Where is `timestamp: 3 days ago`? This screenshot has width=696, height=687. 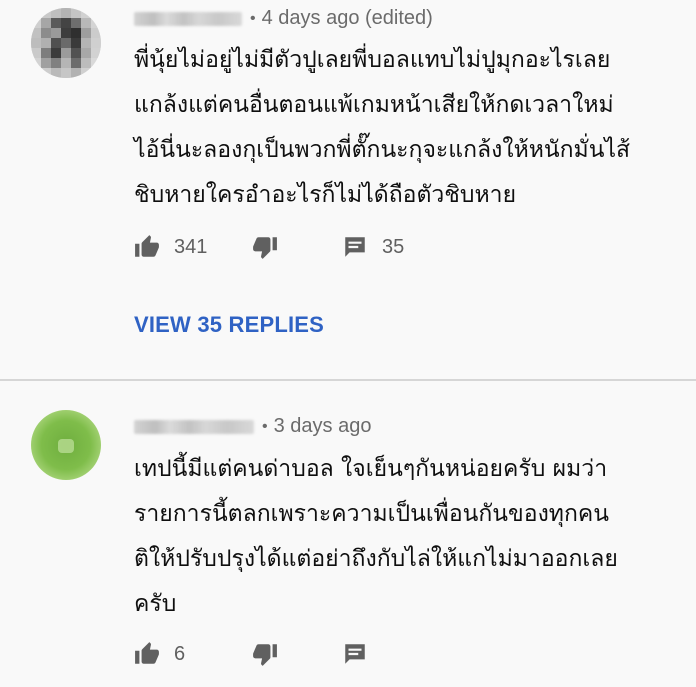 timestamp: 3 days ago is located at coordinates (322, 426).